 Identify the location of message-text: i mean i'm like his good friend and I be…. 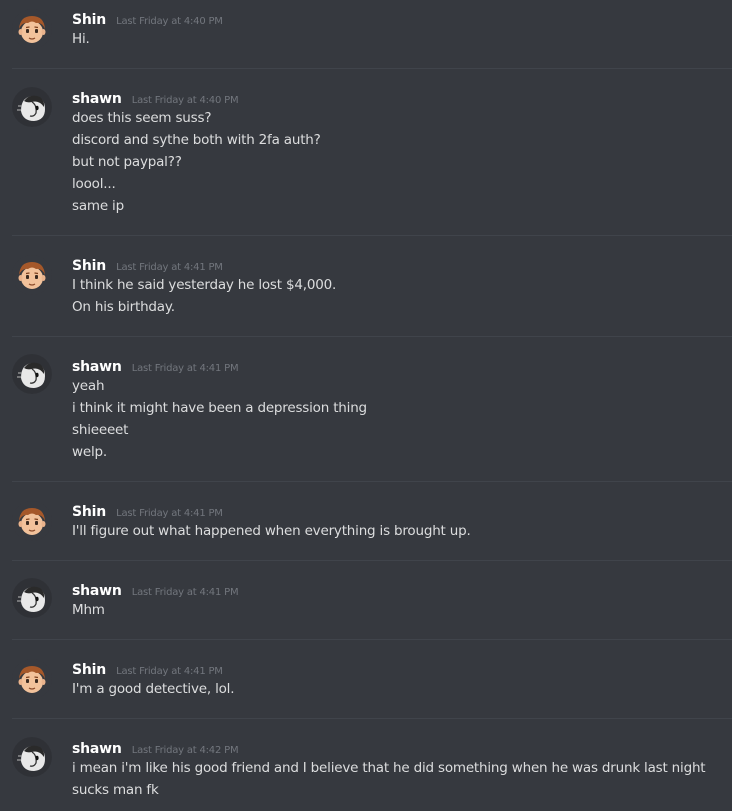
(389, 768).